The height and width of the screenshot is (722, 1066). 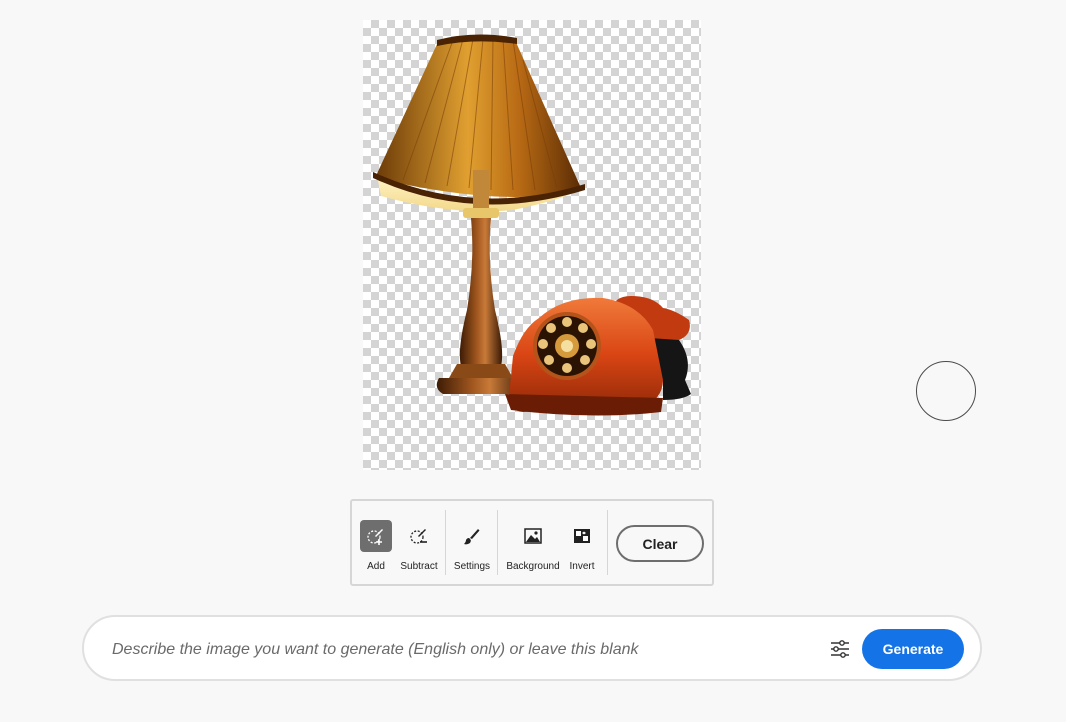 I want to click on brush-add-icon, so click(x=376, y=536).